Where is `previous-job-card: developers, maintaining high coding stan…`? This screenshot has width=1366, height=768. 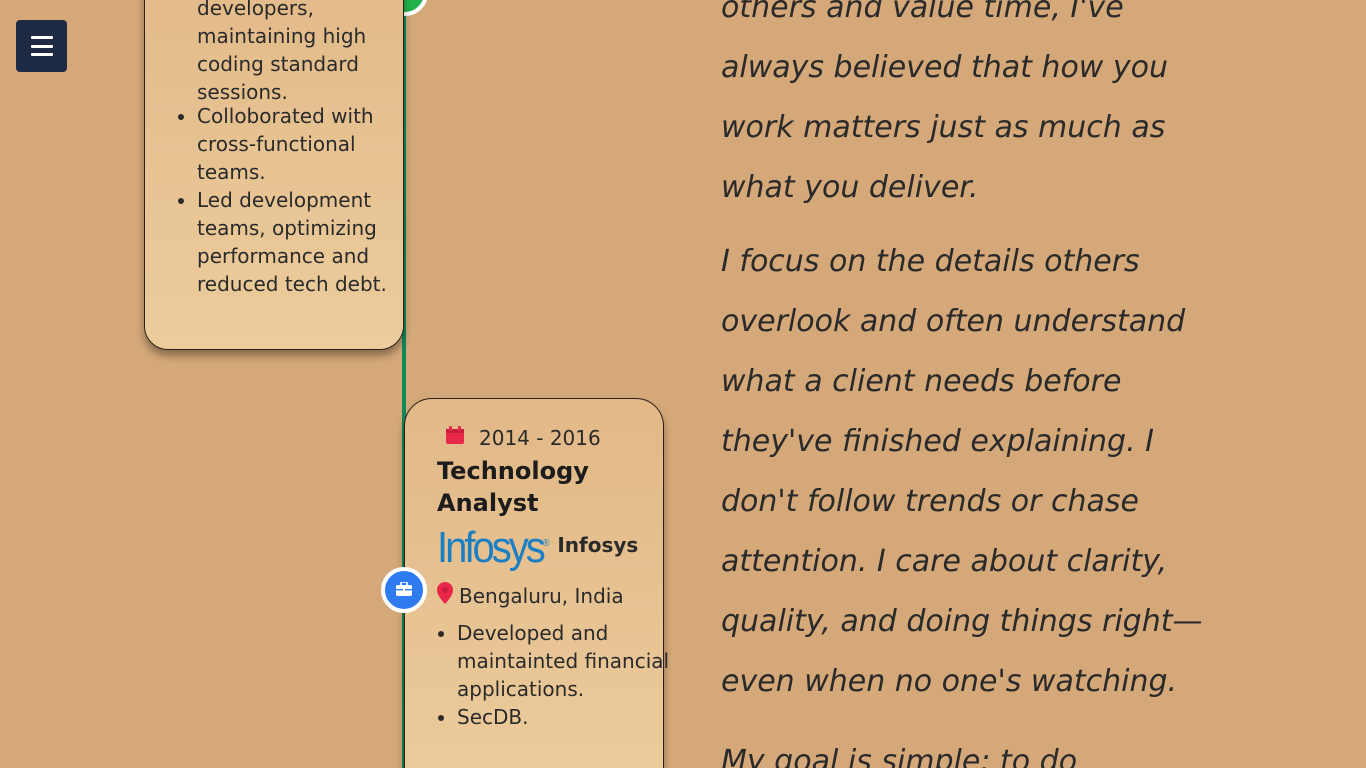
previous-job-card: developers, maintaining high coding stan… is located at coordinates (274, 175).